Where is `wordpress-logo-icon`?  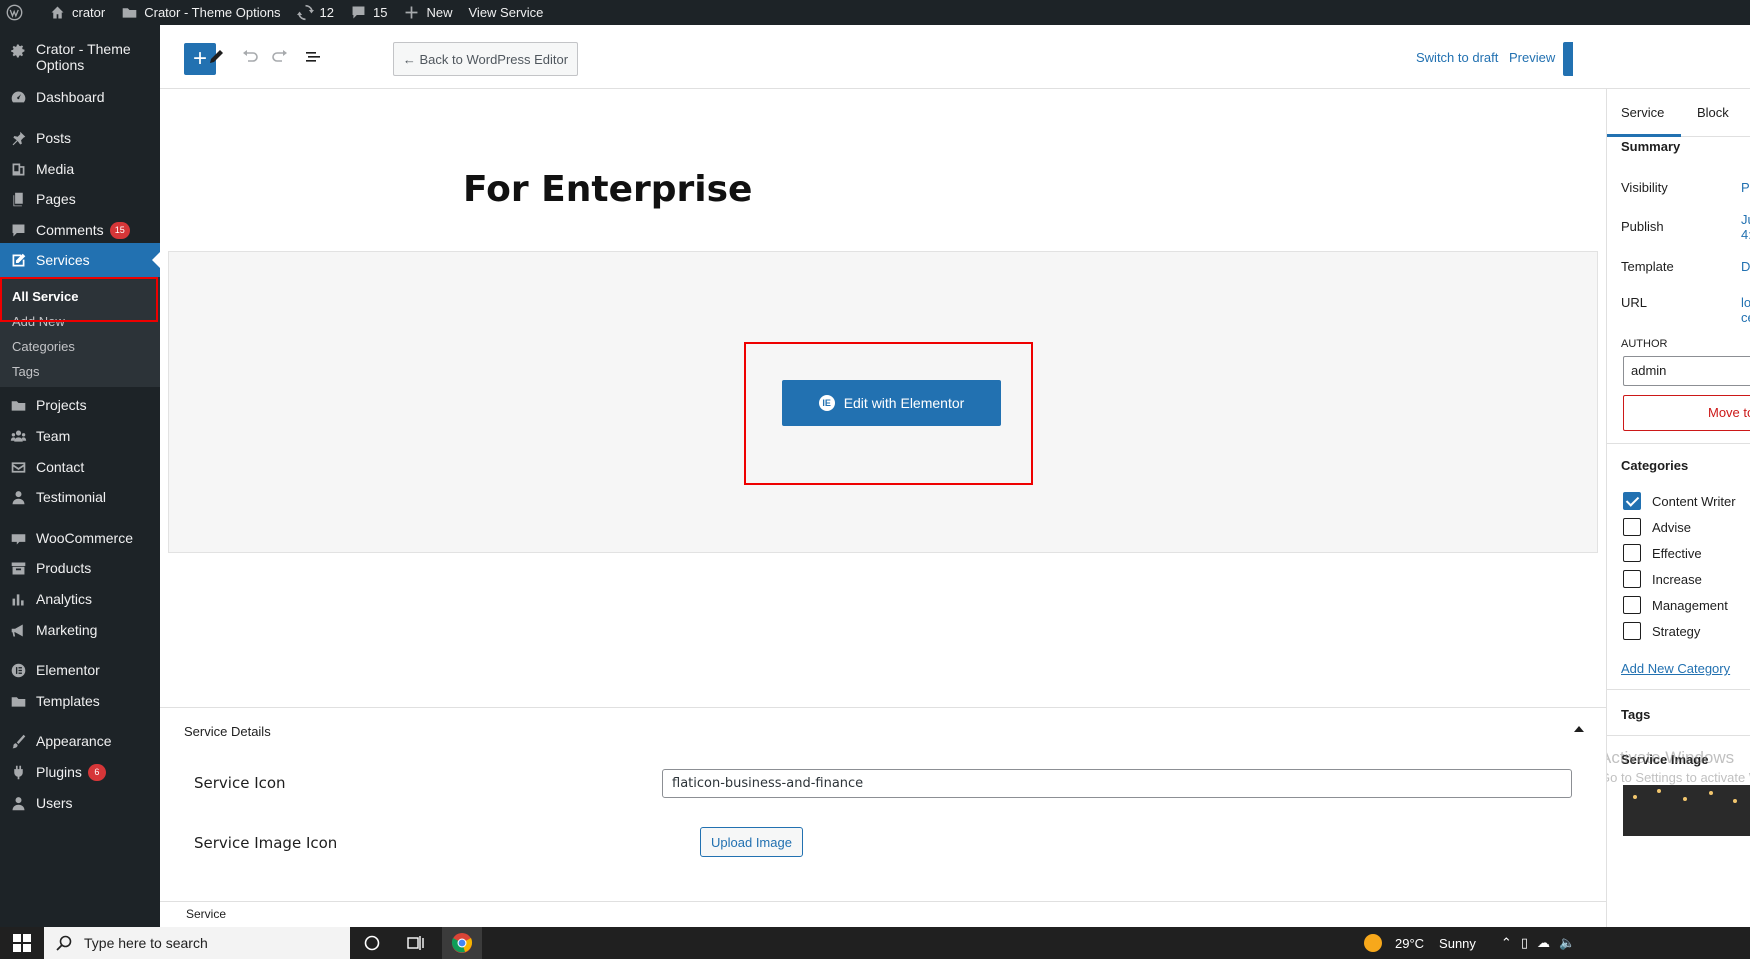
wordpress-logo-icon is located at coordinates (15, 12).